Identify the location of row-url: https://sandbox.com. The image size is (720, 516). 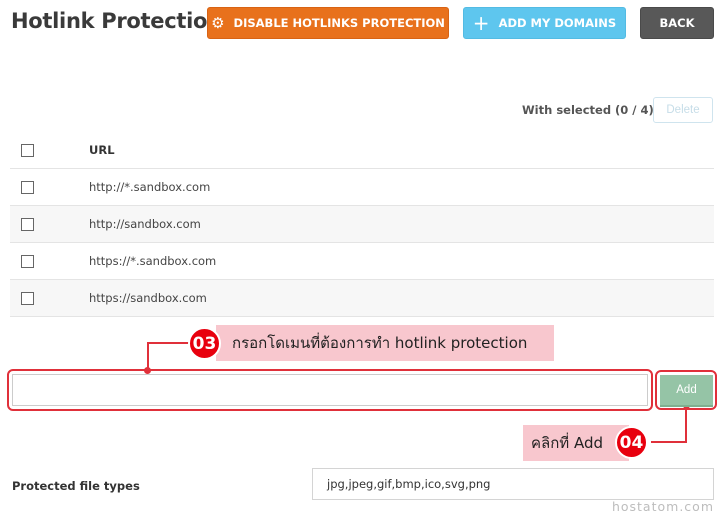
(148, 298).